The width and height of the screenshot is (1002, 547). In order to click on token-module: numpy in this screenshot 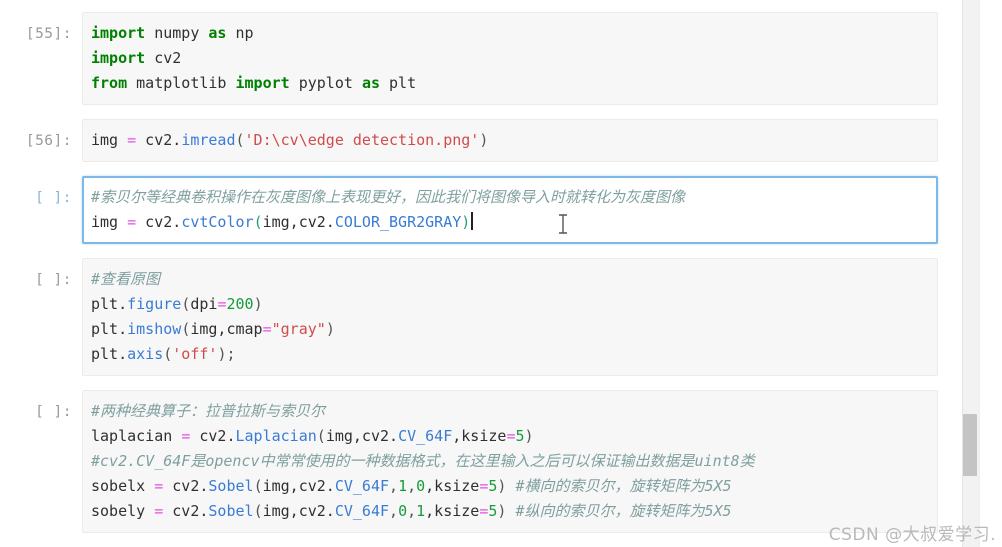, I will do `click(177, 33)`.